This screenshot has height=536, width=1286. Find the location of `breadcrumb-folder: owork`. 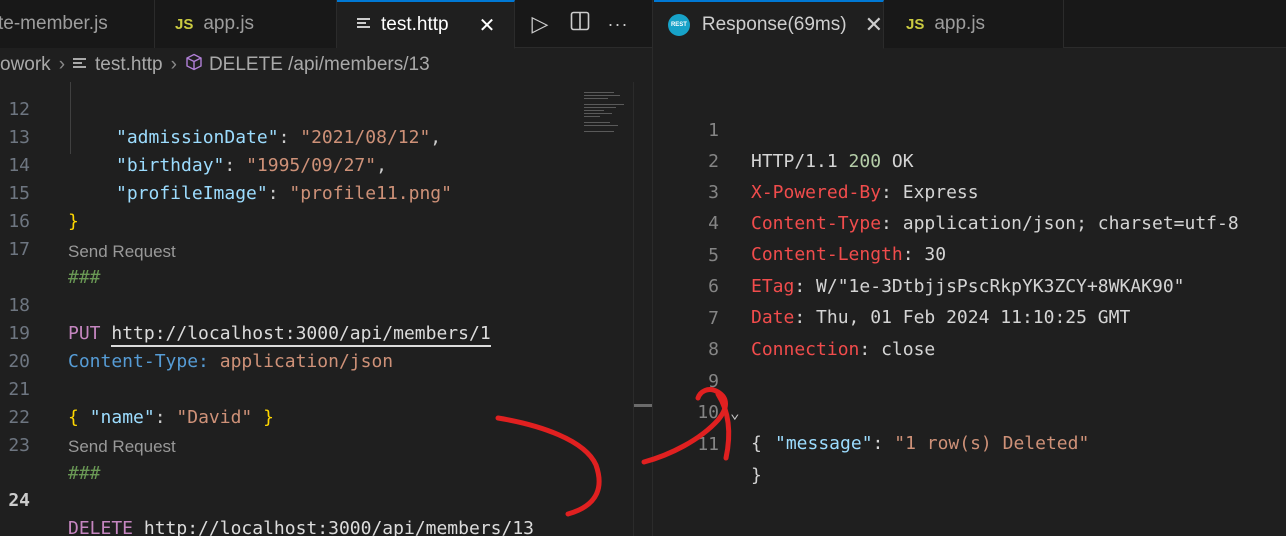

breadcrumb-folder: owork is located at coordinates (25, 65).